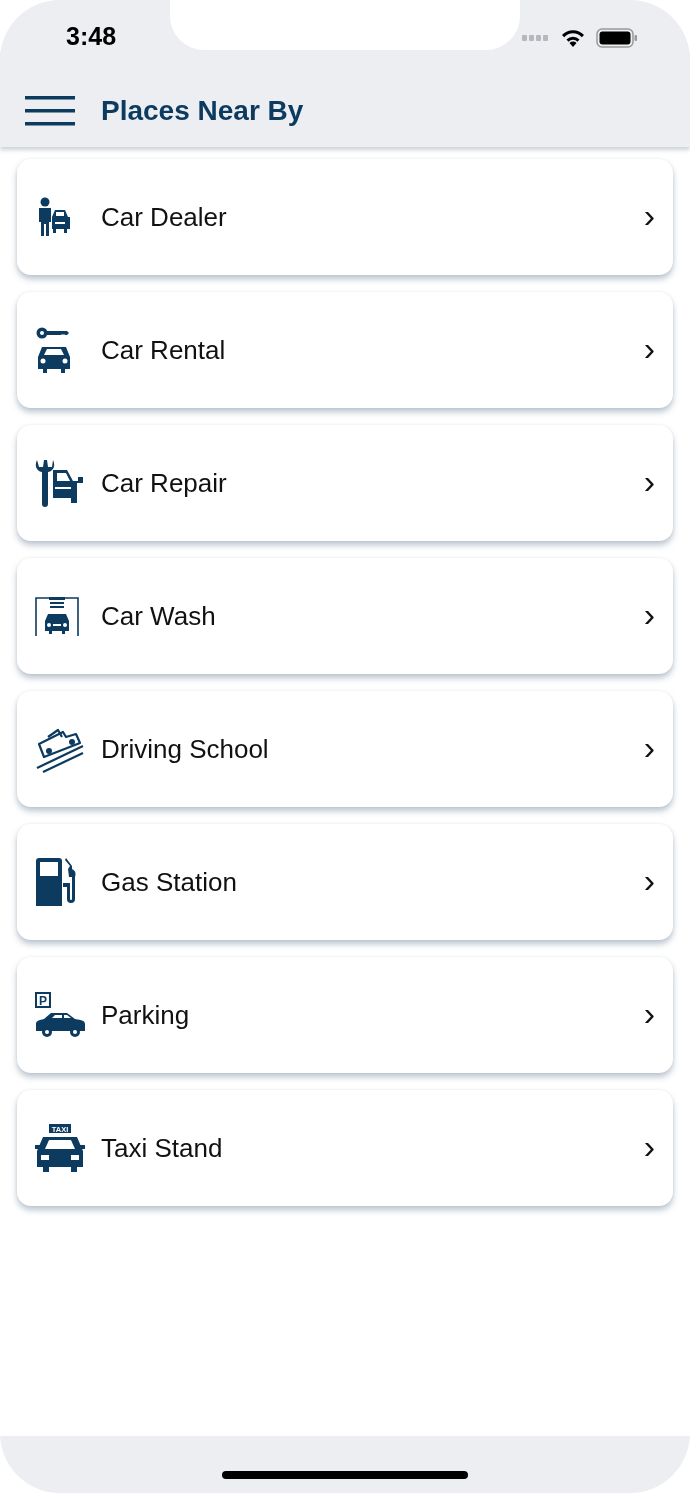 The height and width of the screenshot is (1493, 690). I want to click on place-label: Parking, so click(146, 1015).